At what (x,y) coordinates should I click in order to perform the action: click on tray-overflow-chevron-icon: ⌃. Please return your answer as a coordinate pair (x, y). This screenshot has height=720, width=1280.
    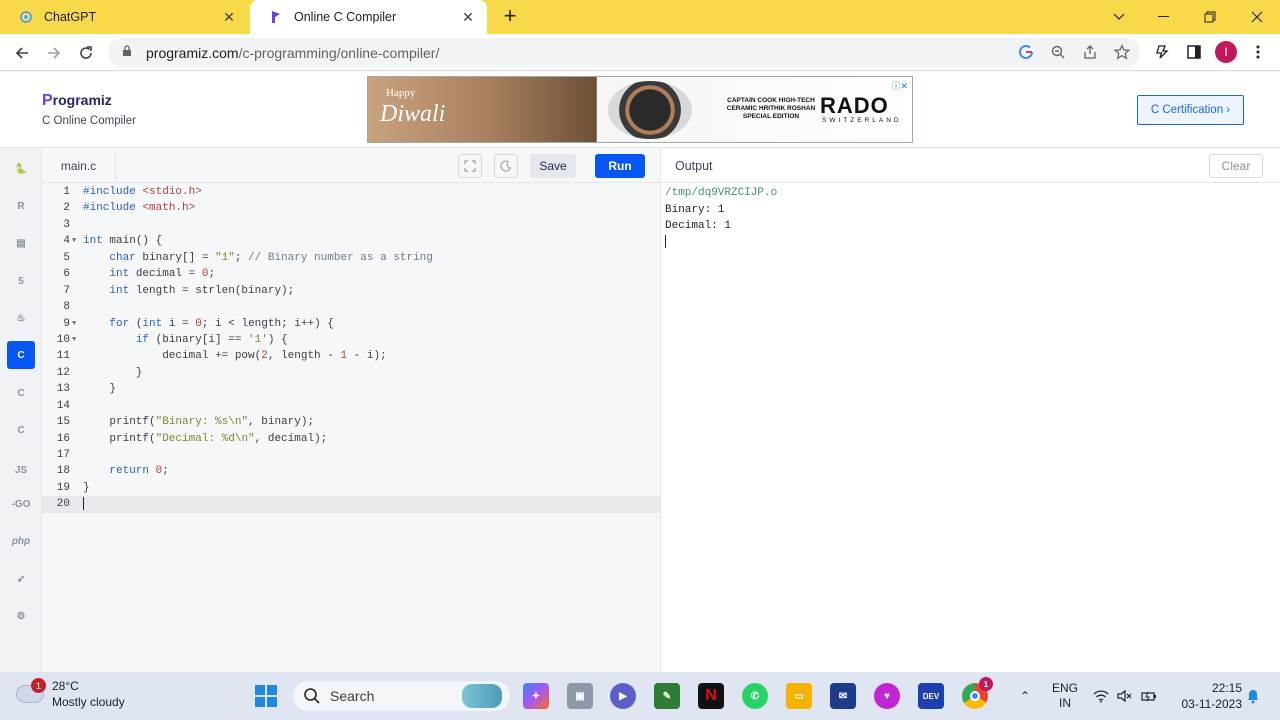
    Looking at the image, I should click on (1025, 696).